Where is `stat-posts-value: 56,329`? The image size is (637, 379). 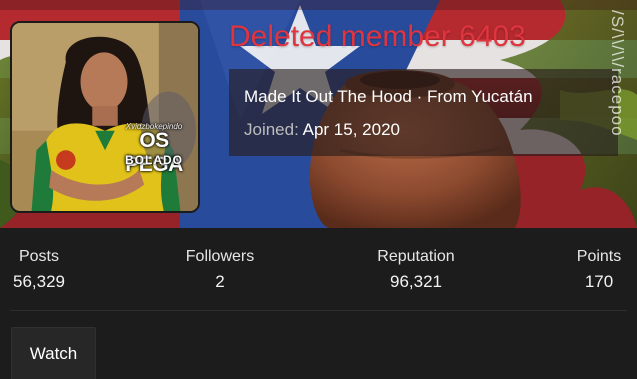
stat-posts-value: 56,329 is located at coordinates (39, 281).